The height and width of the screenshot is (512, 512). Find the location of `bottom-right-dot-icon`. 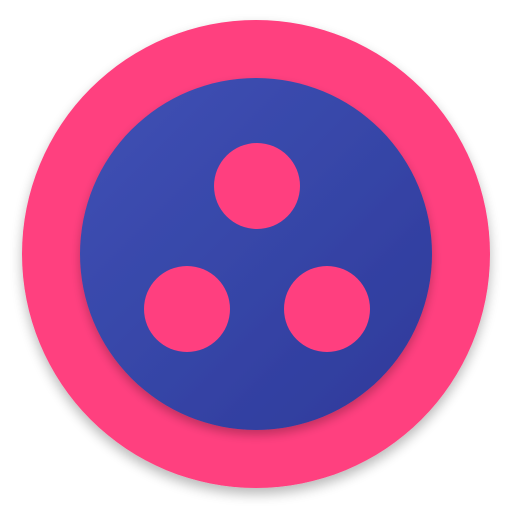

bottom-right-dot-icon is located at coordinates (327, 309).